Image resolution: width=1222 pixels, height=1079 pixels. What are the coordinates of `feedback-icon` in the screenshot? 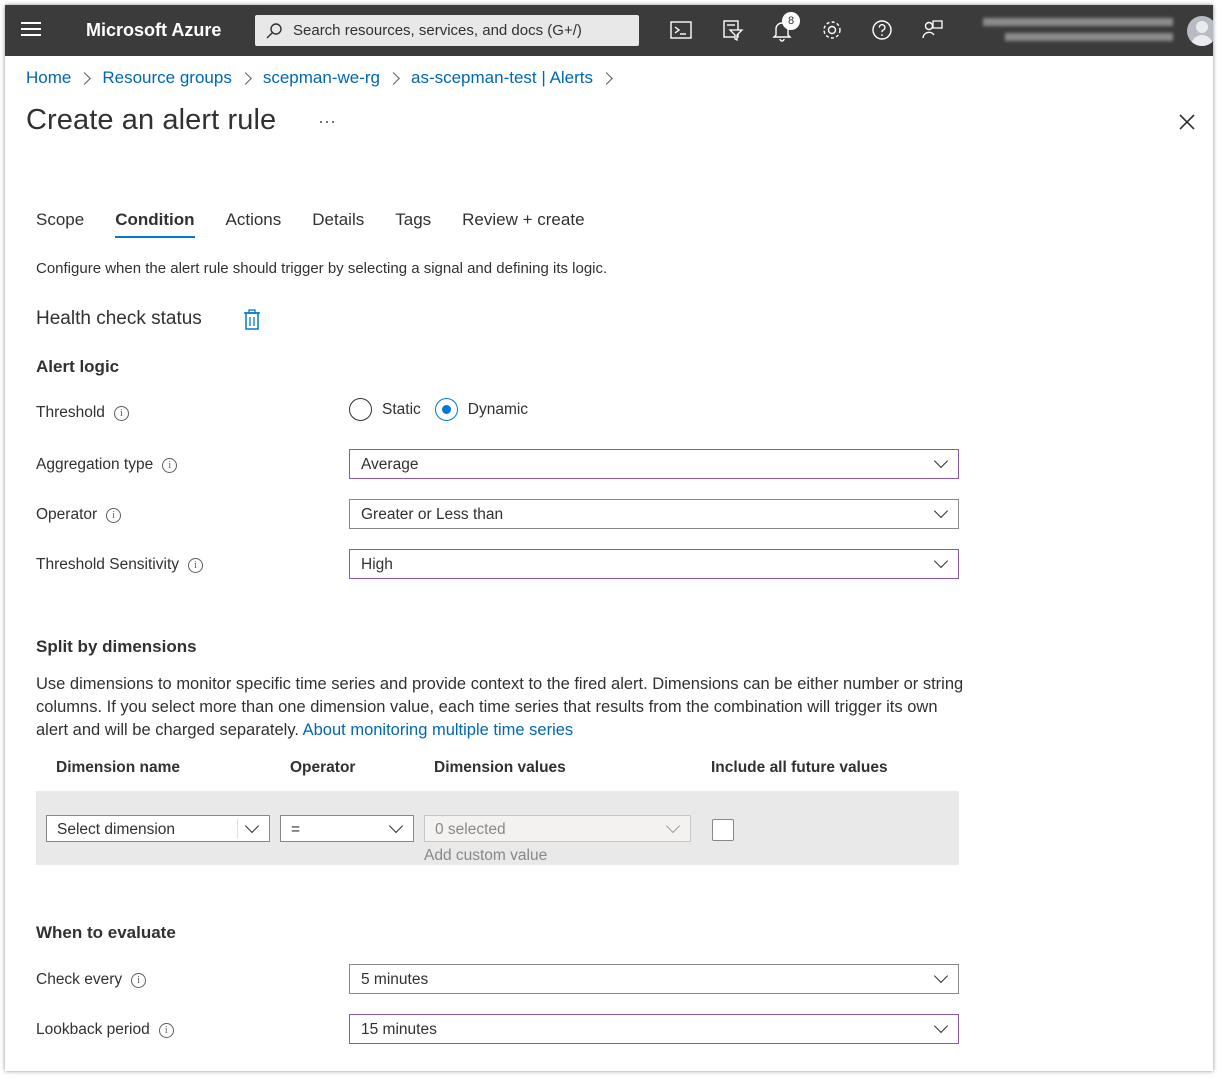 It's located at (932, 30).